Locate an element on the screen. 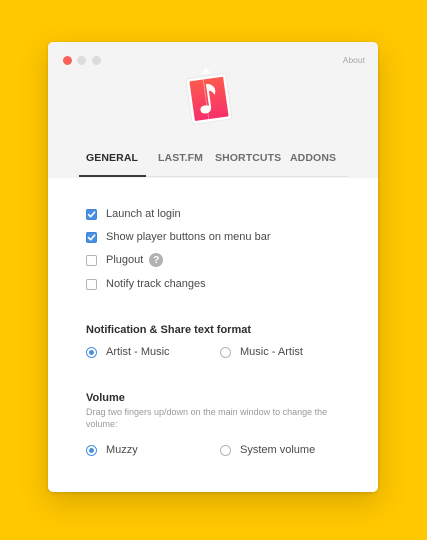  zoom-window-button is located at coordinates (96, 60).